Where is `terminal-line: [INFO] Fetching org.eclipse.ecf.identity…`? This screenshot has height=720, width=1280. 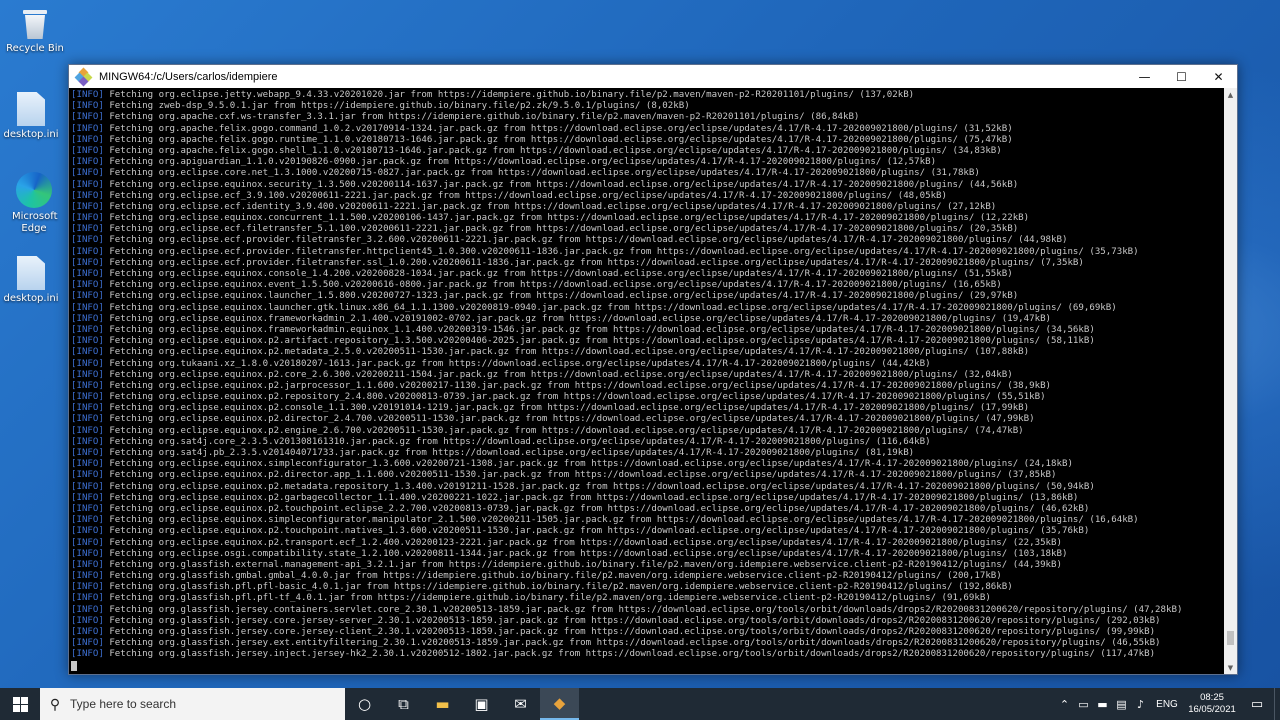
terminal-line: [INFO] Fetching org.eclipse.ecf.identity… is located at coordinates (648, 207).